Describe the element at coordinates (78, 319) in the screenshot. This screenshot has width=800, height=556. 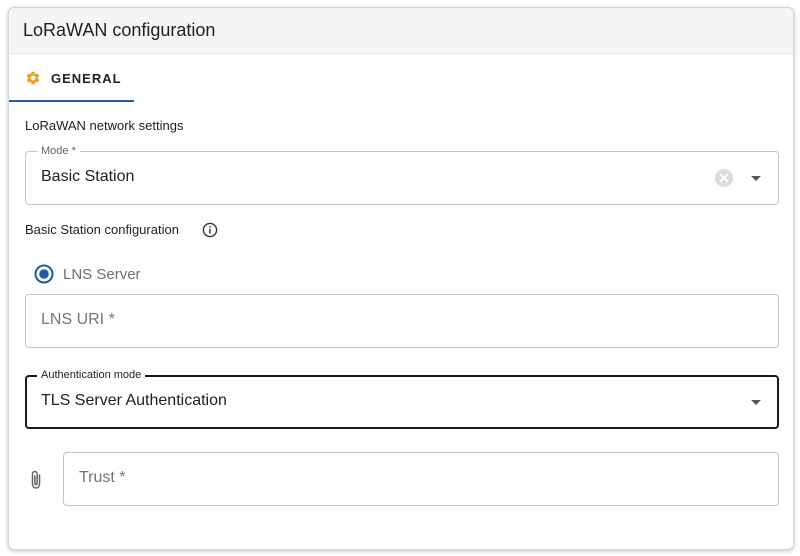
I see `lns-uri-placeholder: LNS URI *` at that location.